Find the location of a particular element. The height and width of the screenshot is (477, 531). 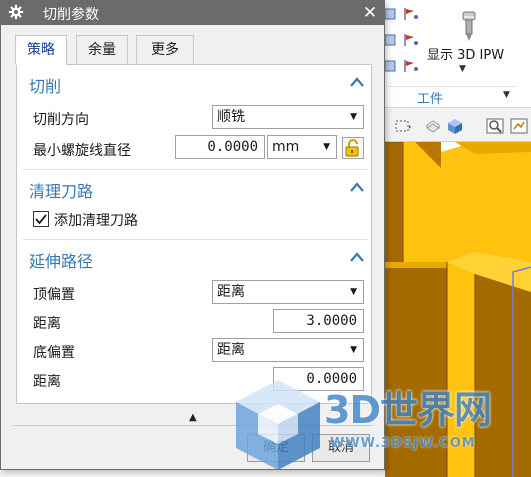

button-bar-divider is located at coordinates (192, 425).